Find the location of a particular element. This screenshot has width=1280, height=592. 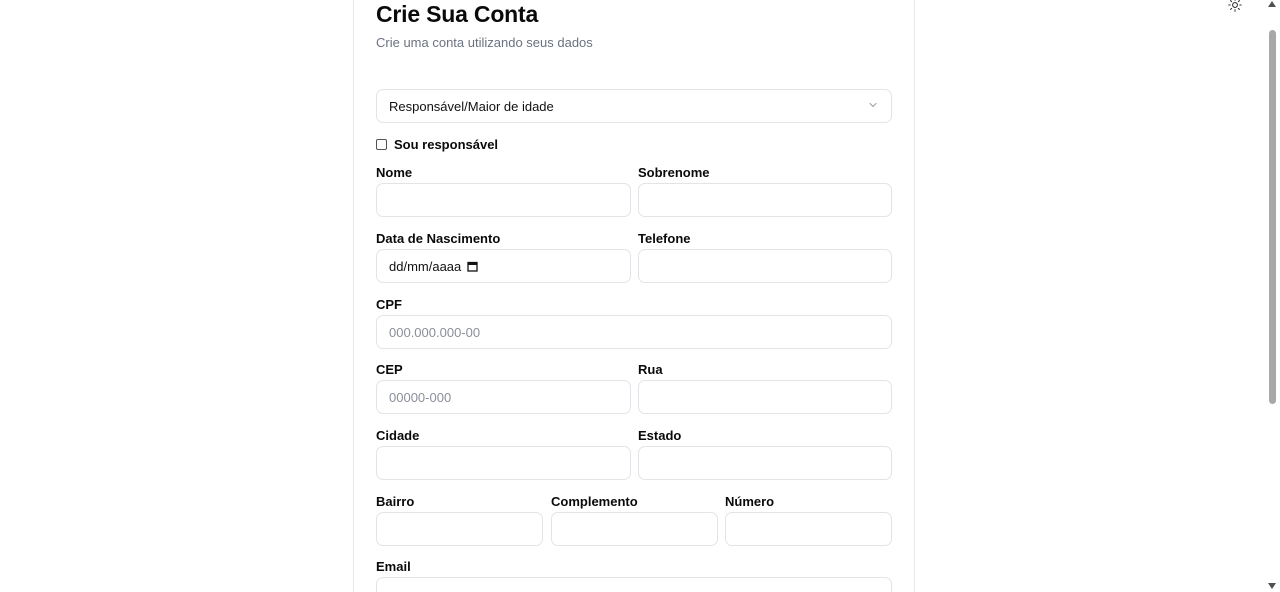

scrollbar-thumb is located at coordinates (1272, 217).